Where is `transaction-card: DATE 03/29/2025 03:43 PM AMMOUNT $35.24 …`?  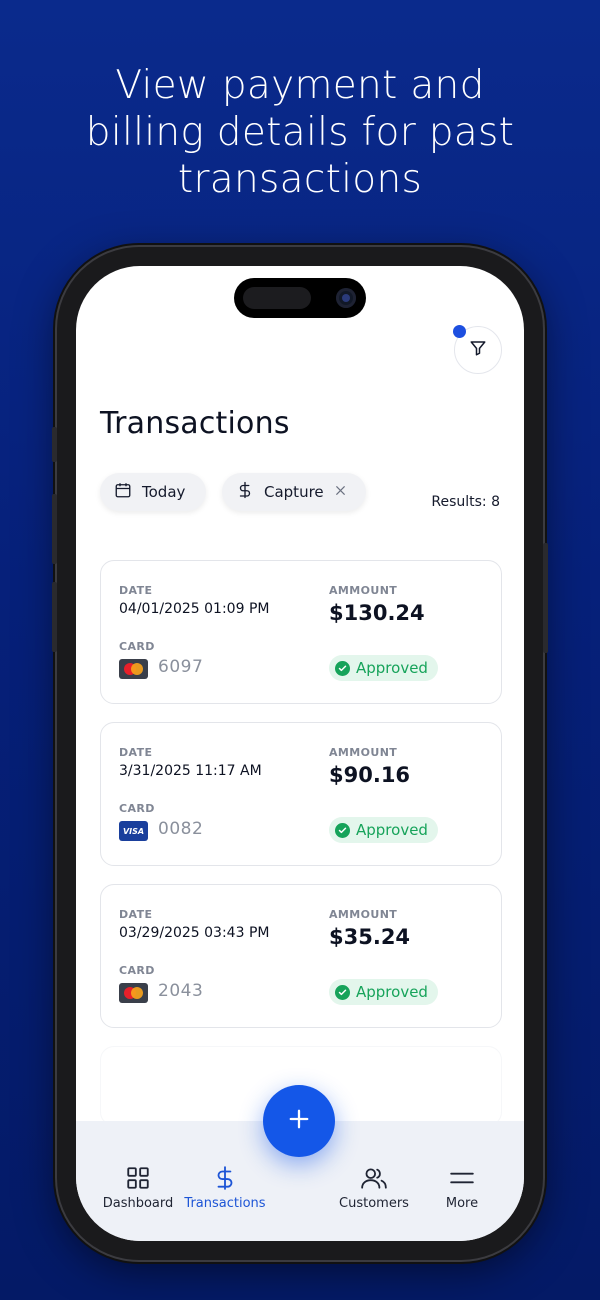
transaction-card: DATE 03/29/2025 03:43 PM AMMOUNT $35.24 … is located at coordinates (301, 956).